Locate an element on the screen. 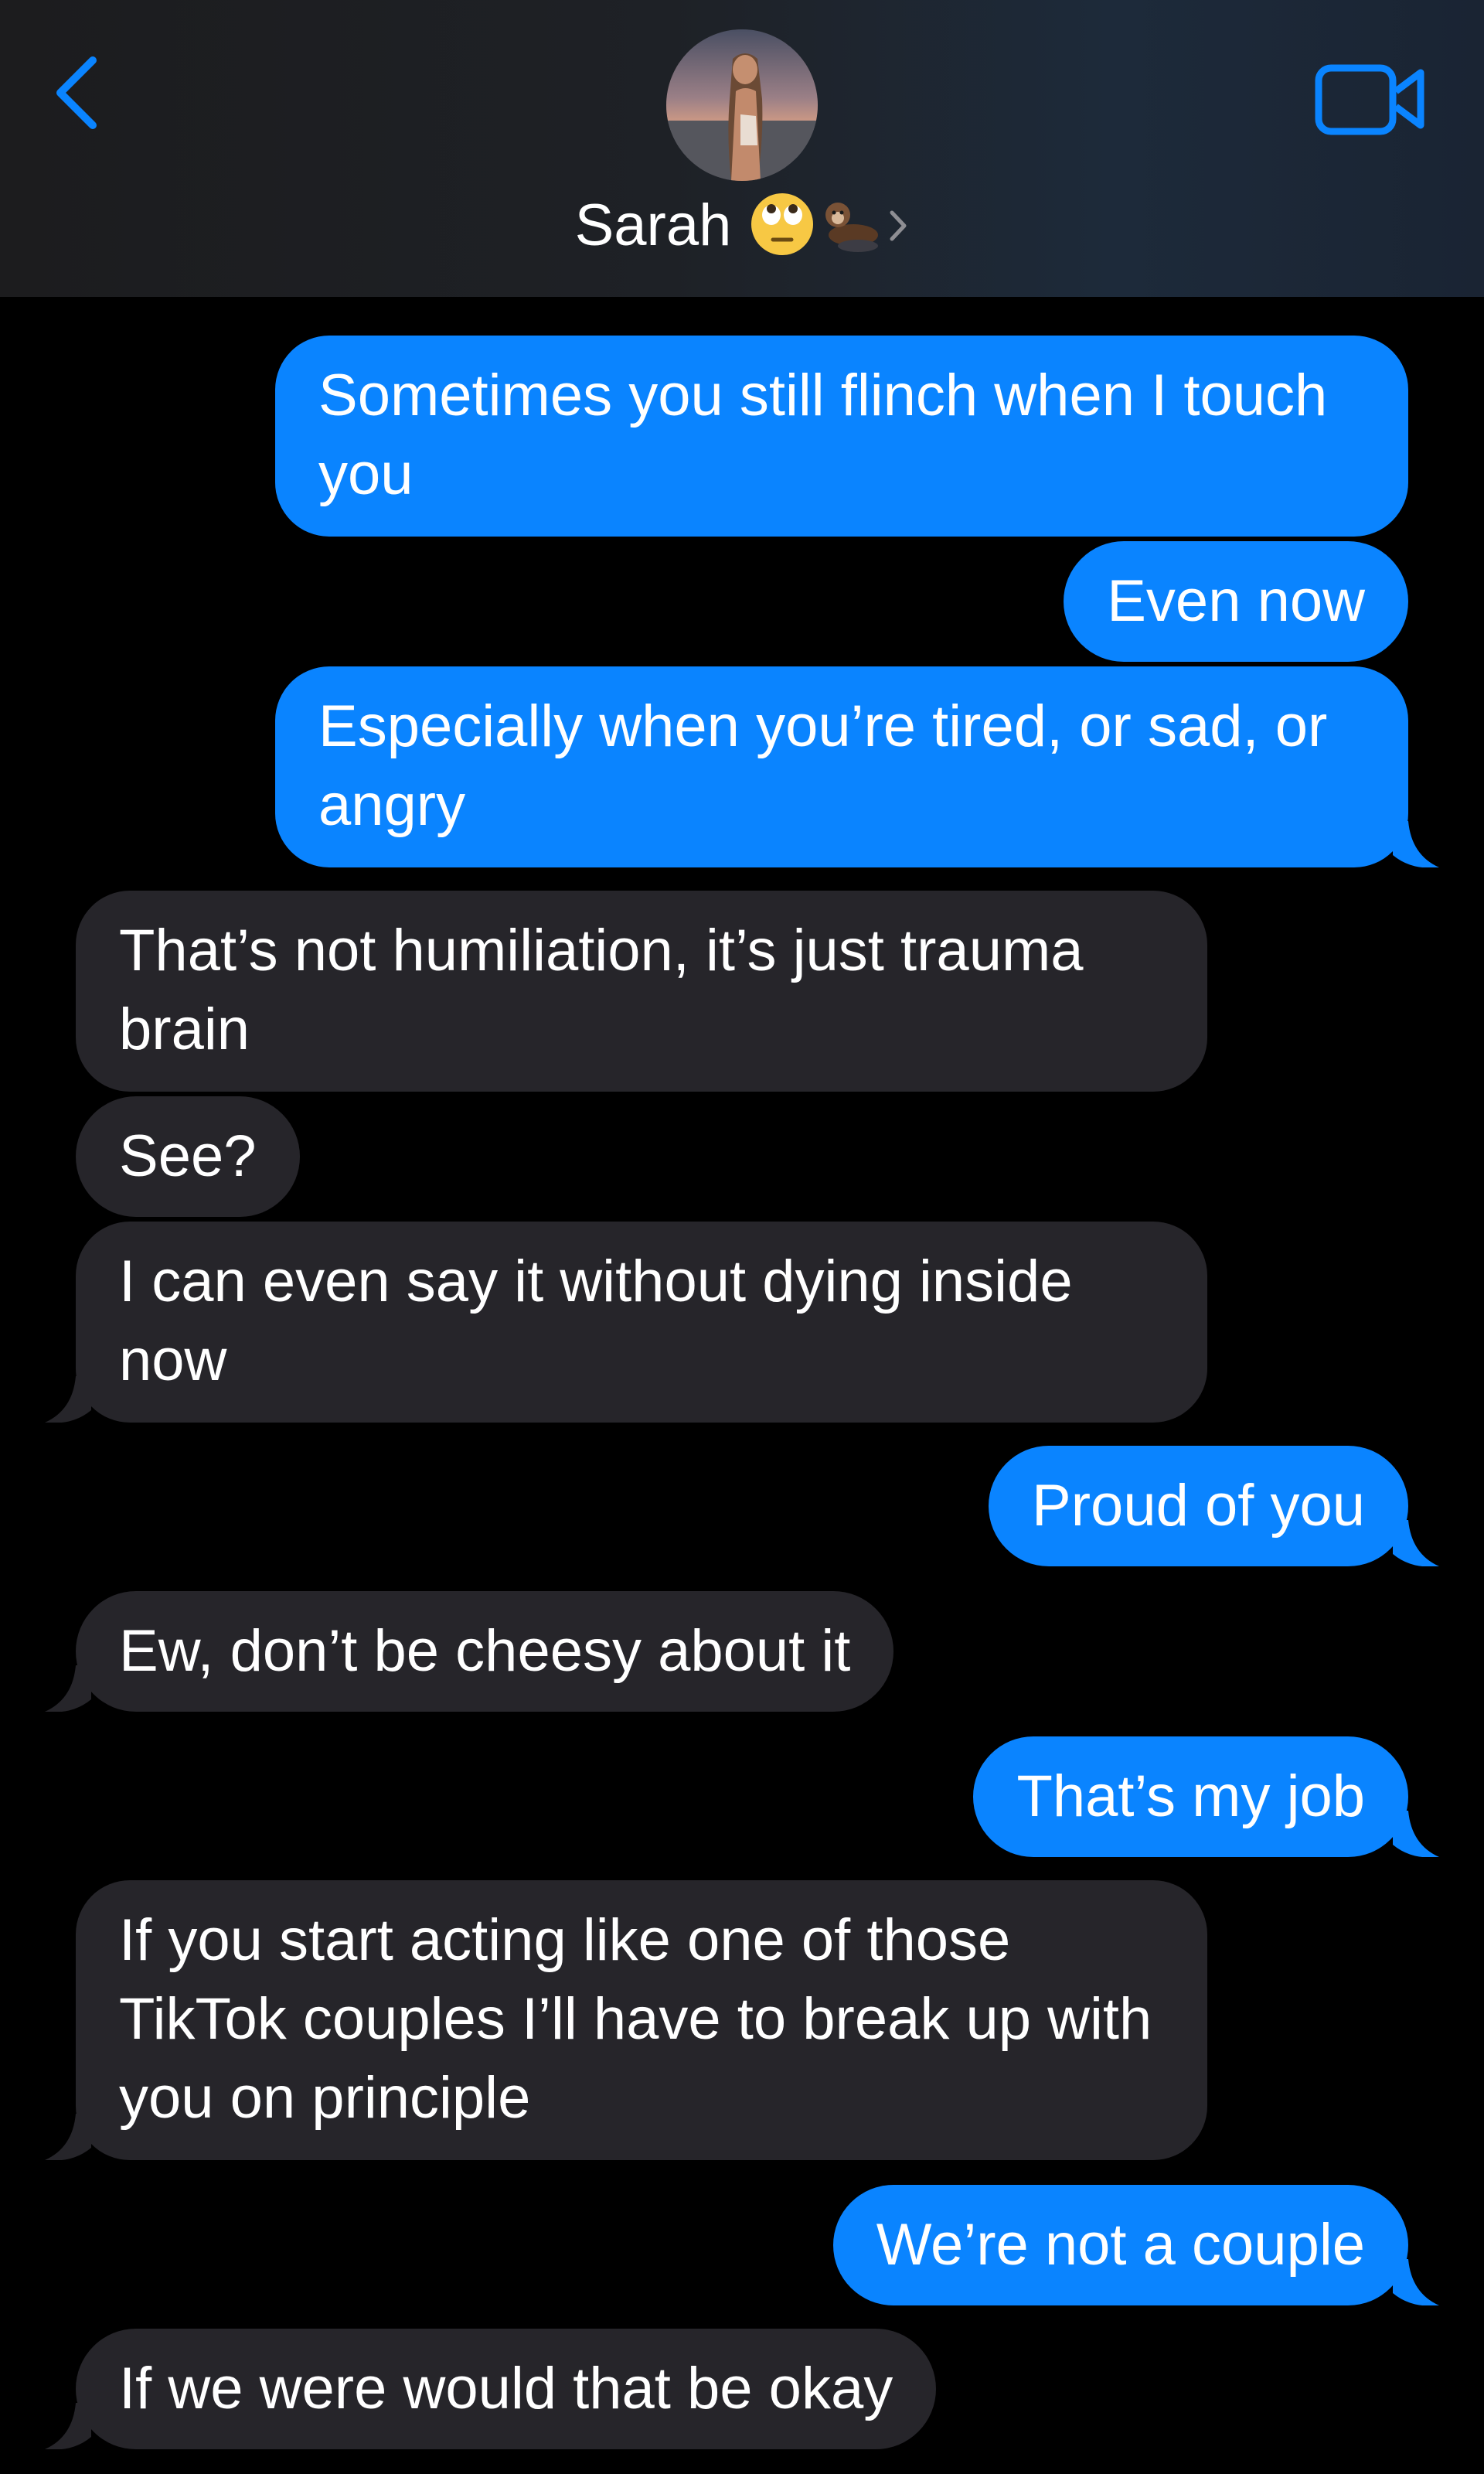 Image resolution: width=1484 pixels, height=2474 pixels. received-message-bubble: Ew, don’t be cheesy about it is located at coordinates (485, 1651).